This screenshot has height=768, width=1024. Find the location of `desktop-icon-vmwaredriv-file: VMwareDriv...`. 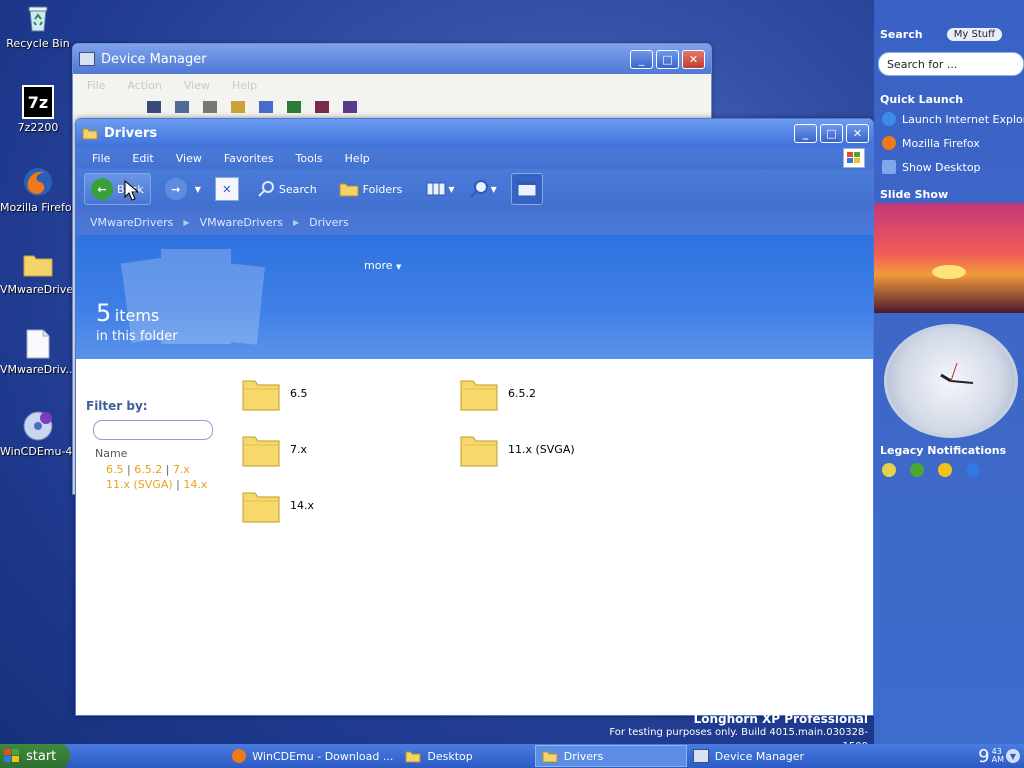

desktop-icon-vmwaredriv-file: VMwareDriv... is located at coordinates (38, 352).